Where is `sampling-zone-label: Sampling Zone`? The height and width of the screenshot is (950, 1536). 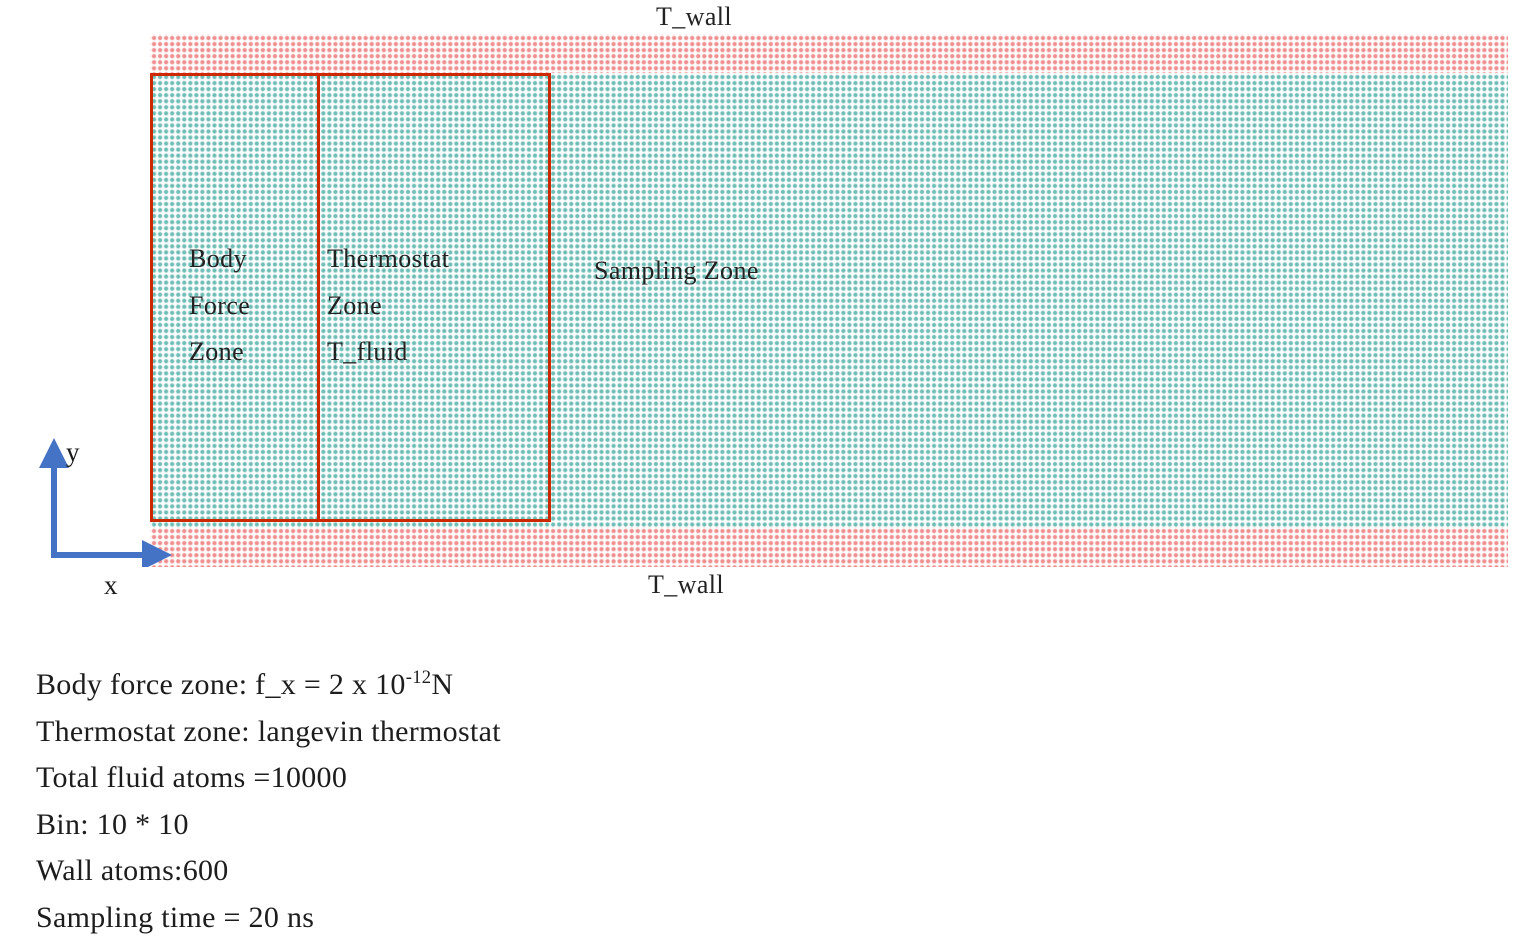 sampling-zone-label: Sampling Zone is located at coordinates (676, 270).